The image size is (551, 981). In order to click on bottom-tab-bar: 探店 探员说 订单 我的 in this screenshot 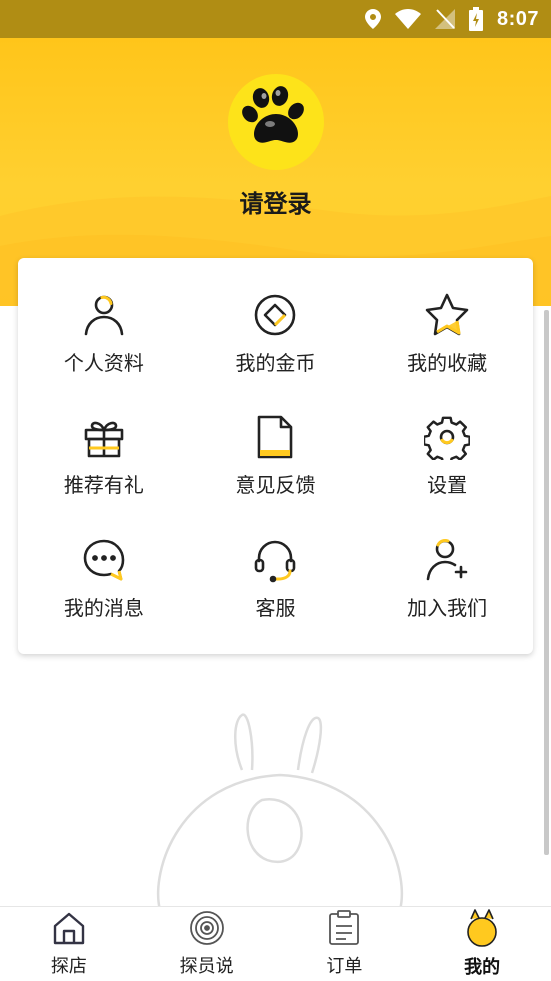, I will do `click(275, 943)`.